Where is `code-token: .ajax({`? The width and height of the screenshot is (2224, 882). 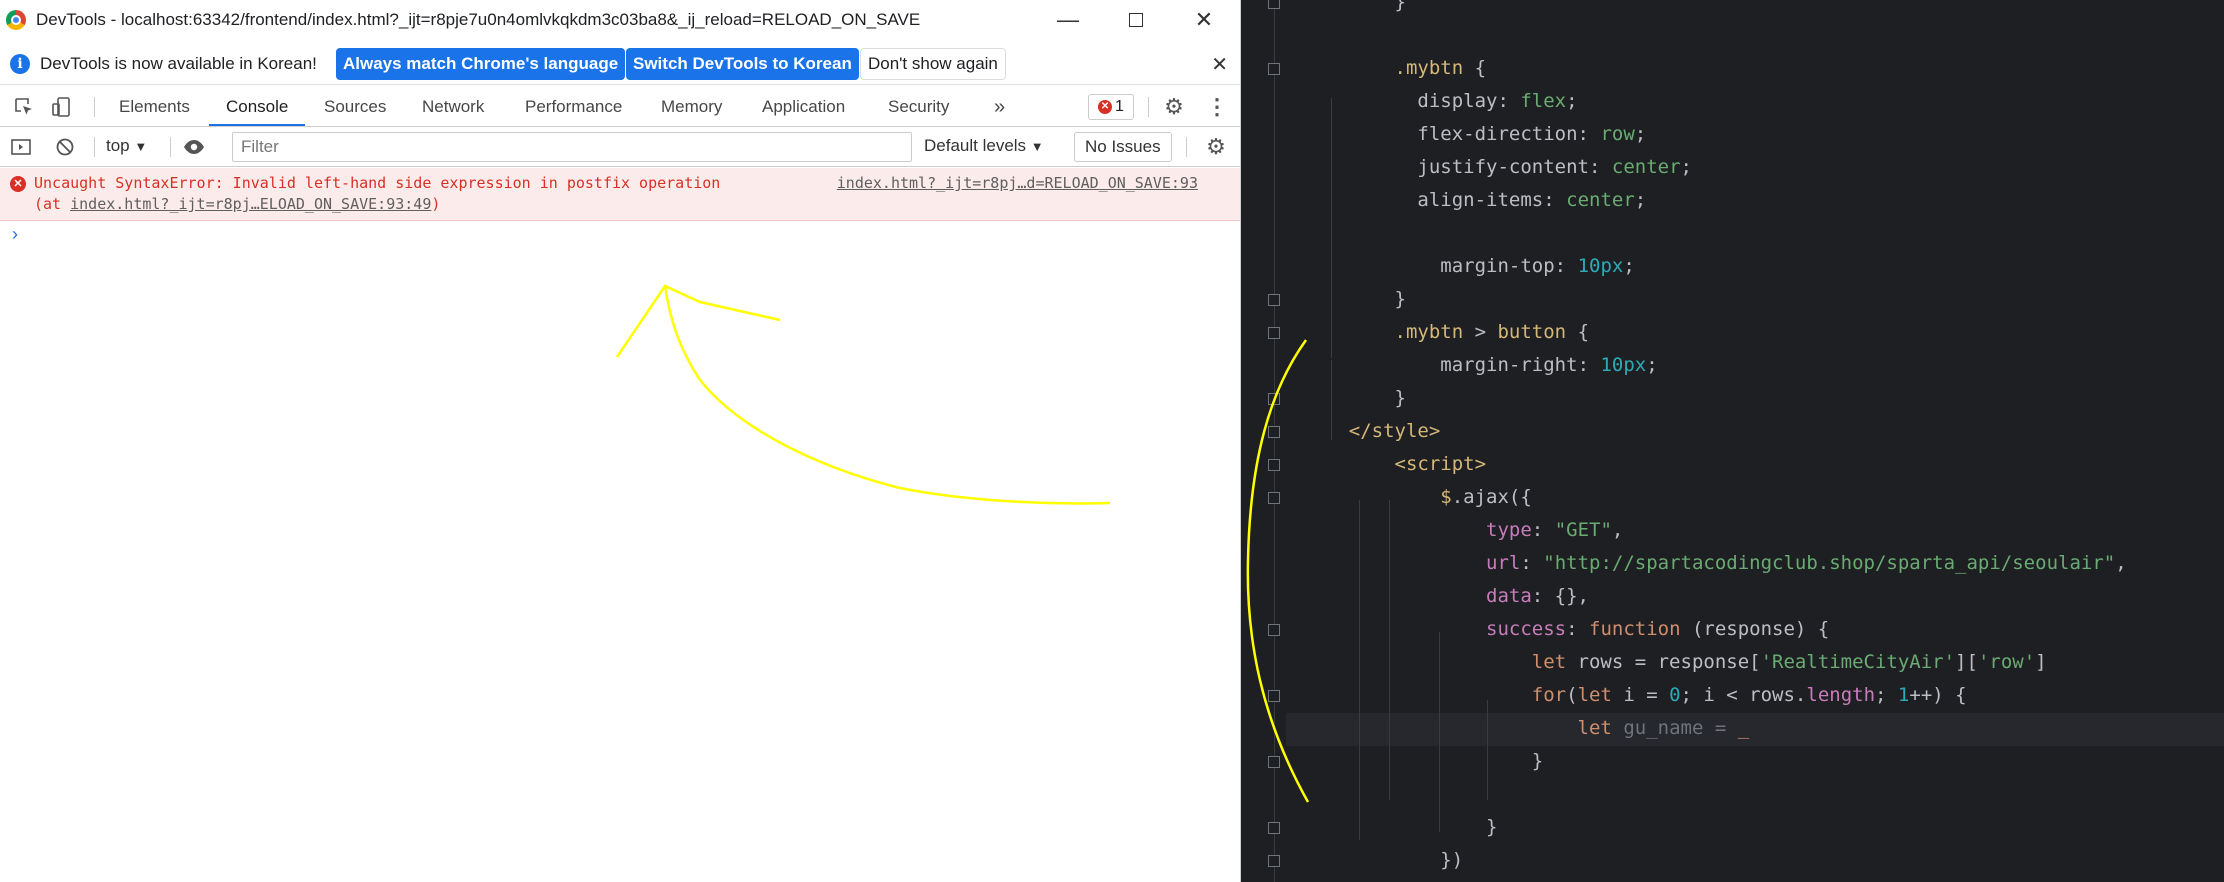 code-token: .ajax({ is located at coordinates (1491, 497).